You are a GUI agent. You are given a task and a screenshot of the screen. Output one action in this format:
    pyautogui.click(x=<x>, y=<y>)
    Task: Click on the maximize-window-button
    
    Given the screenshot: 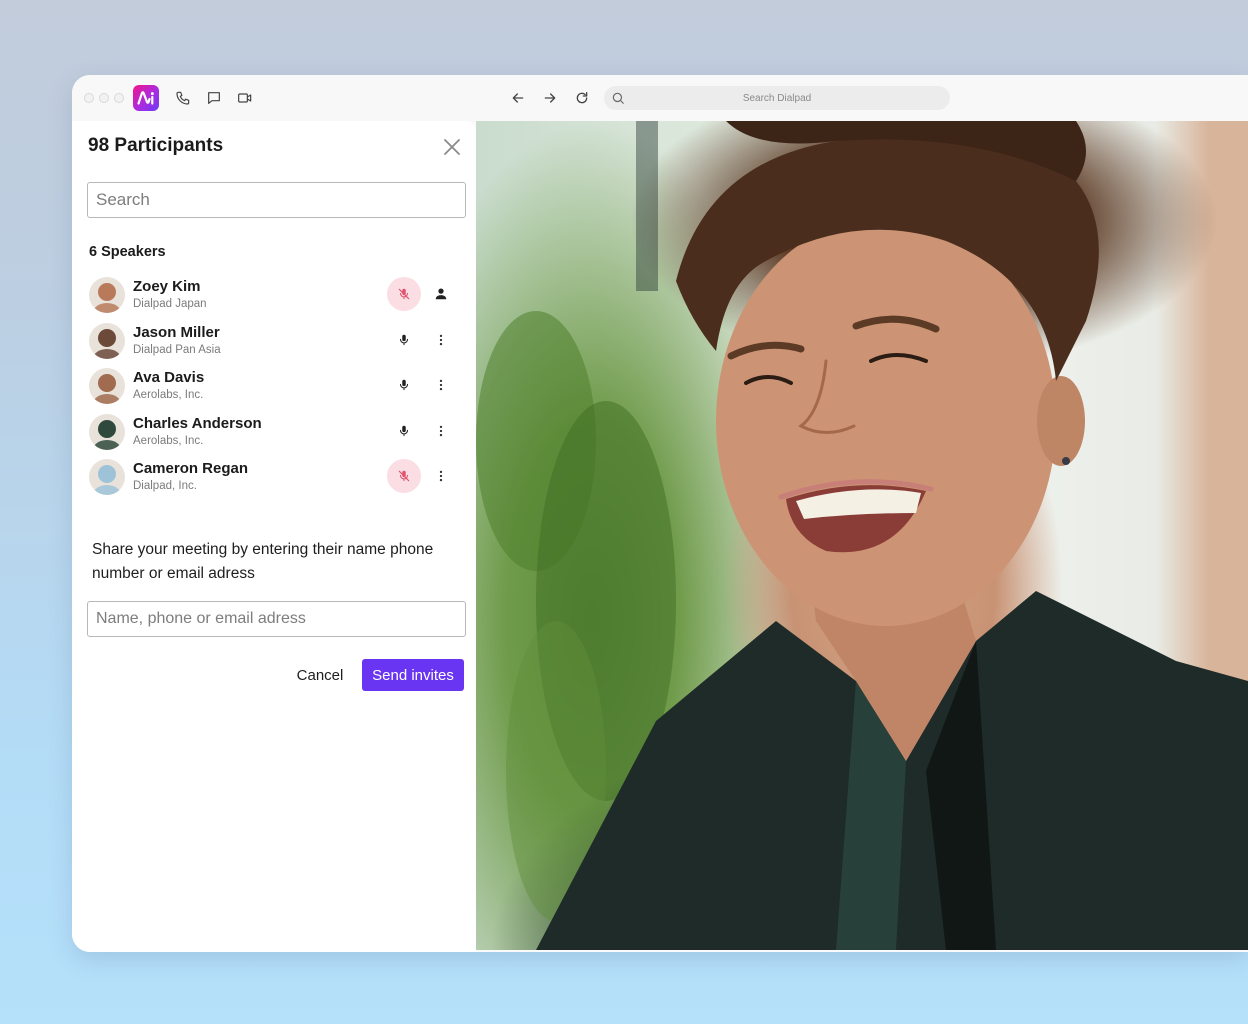 What is the action you would take?
    pyautogui.click(x=119, y=98)
    